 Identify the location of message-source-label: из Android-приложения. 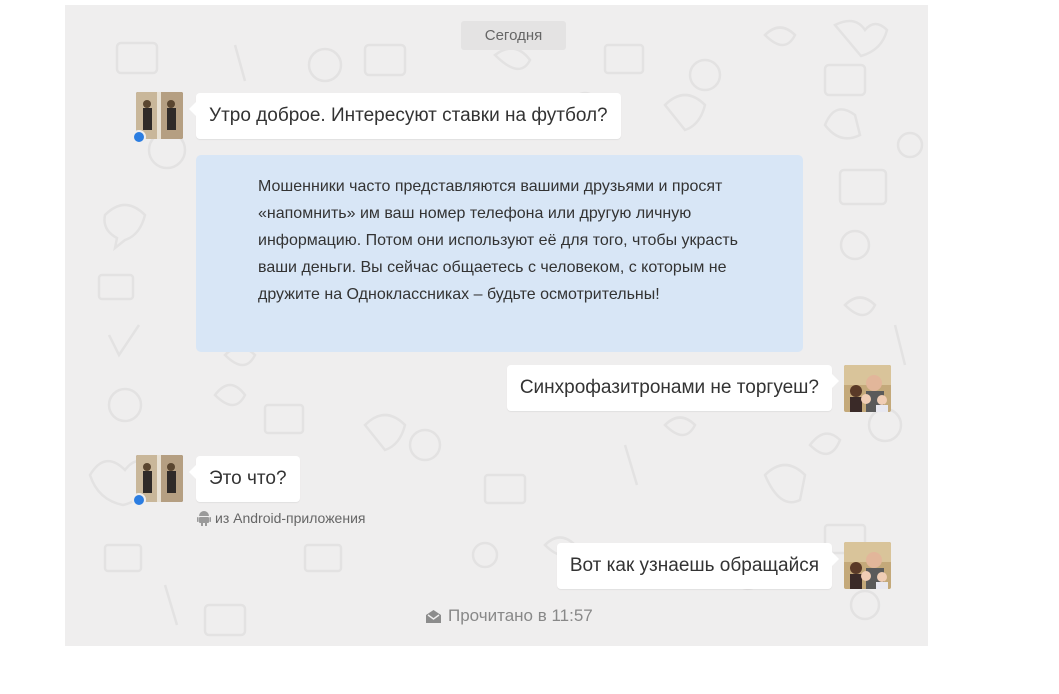
(290, 518).